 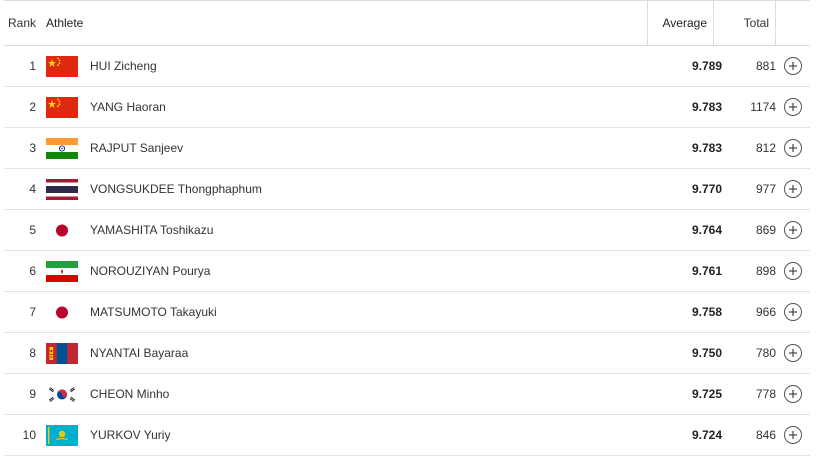 What do you see at coordinates (62, 148) in the screenshot?
I see `india-flag-icon` at bounding box center [62, 148].